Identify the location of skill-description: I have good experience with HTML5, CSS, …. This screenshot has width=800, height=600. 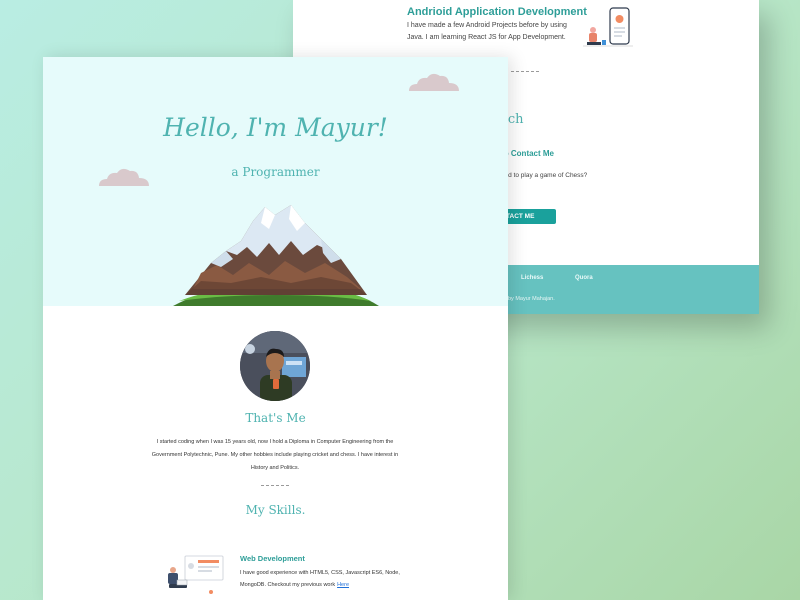
(320, 579).